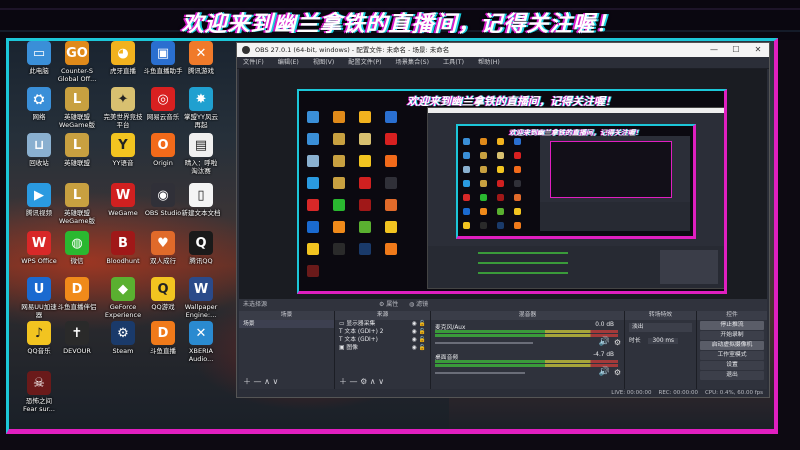  What do you see at coordinates (163, 99) in the screenshot?
I see `netease-music-icon: ◎` at bounding box center [163, 99].